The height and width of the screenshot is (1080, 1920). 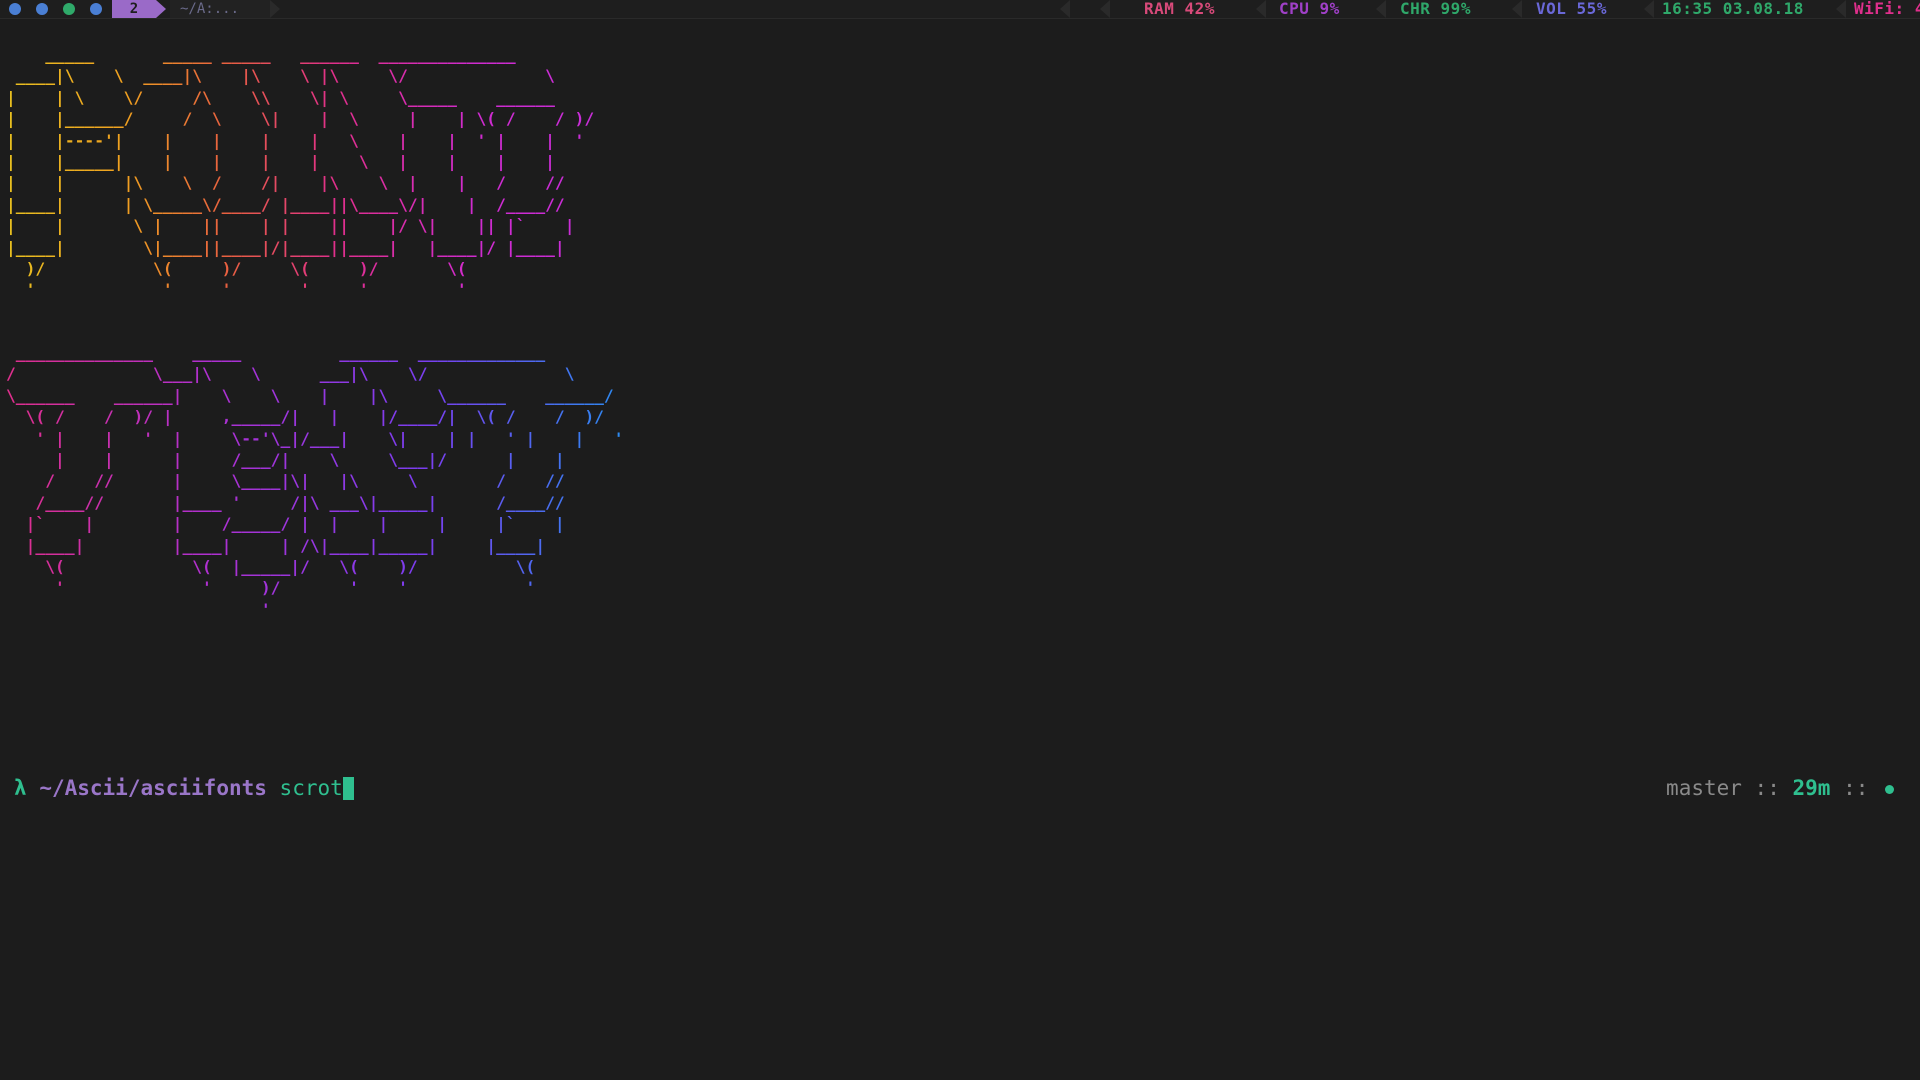 What do you see at coordinates (1159, 9) in the screenshot?
I see `ram-label: RAM` at bounding box center [1159, 9].